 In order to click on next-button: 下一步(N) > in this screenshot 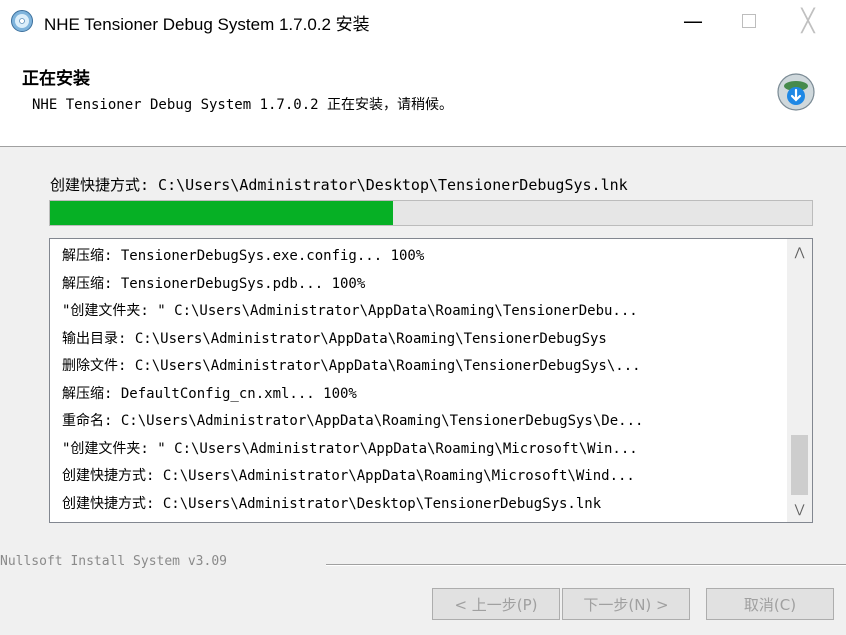, I will do `click(626, 604)`.